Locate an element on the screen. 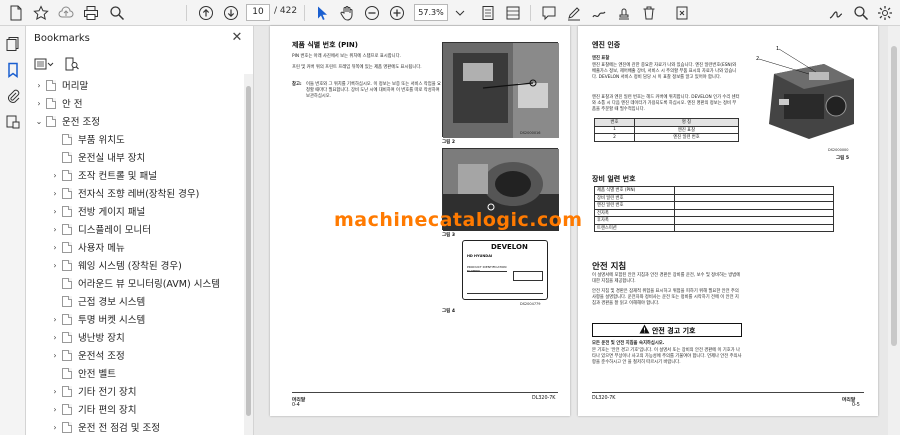 This screenshot has width=900, height=435. figure-code: DS2000000 is located at coordinates (838, 150).